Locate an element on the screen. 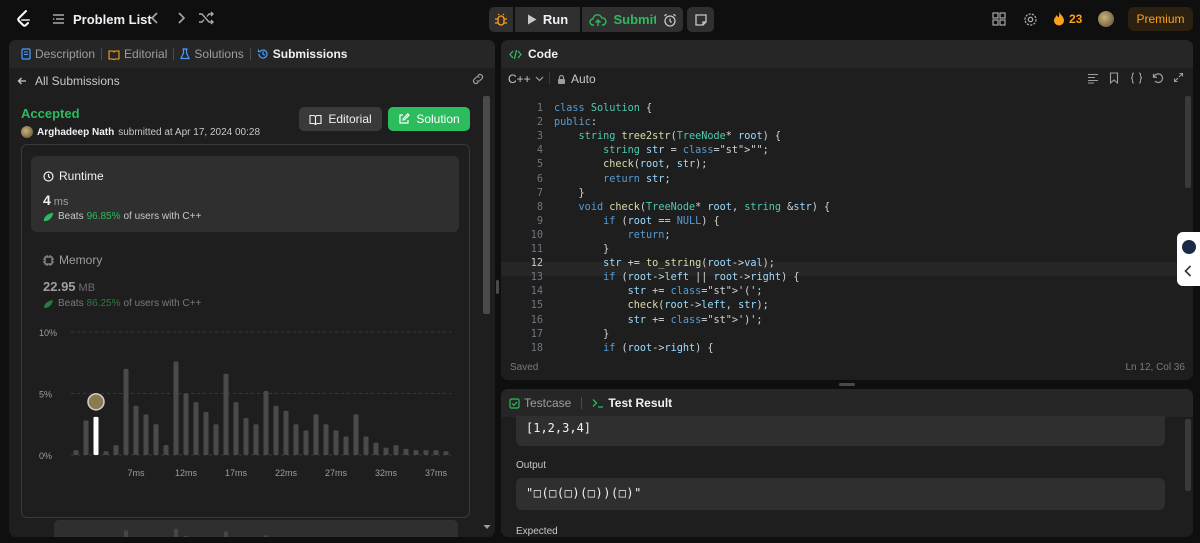 Image resolution: width=1200 pixels, height=543 pixels. output-value-box: "□(□(□)(□))(□)" is located at coordinates (840, 494).